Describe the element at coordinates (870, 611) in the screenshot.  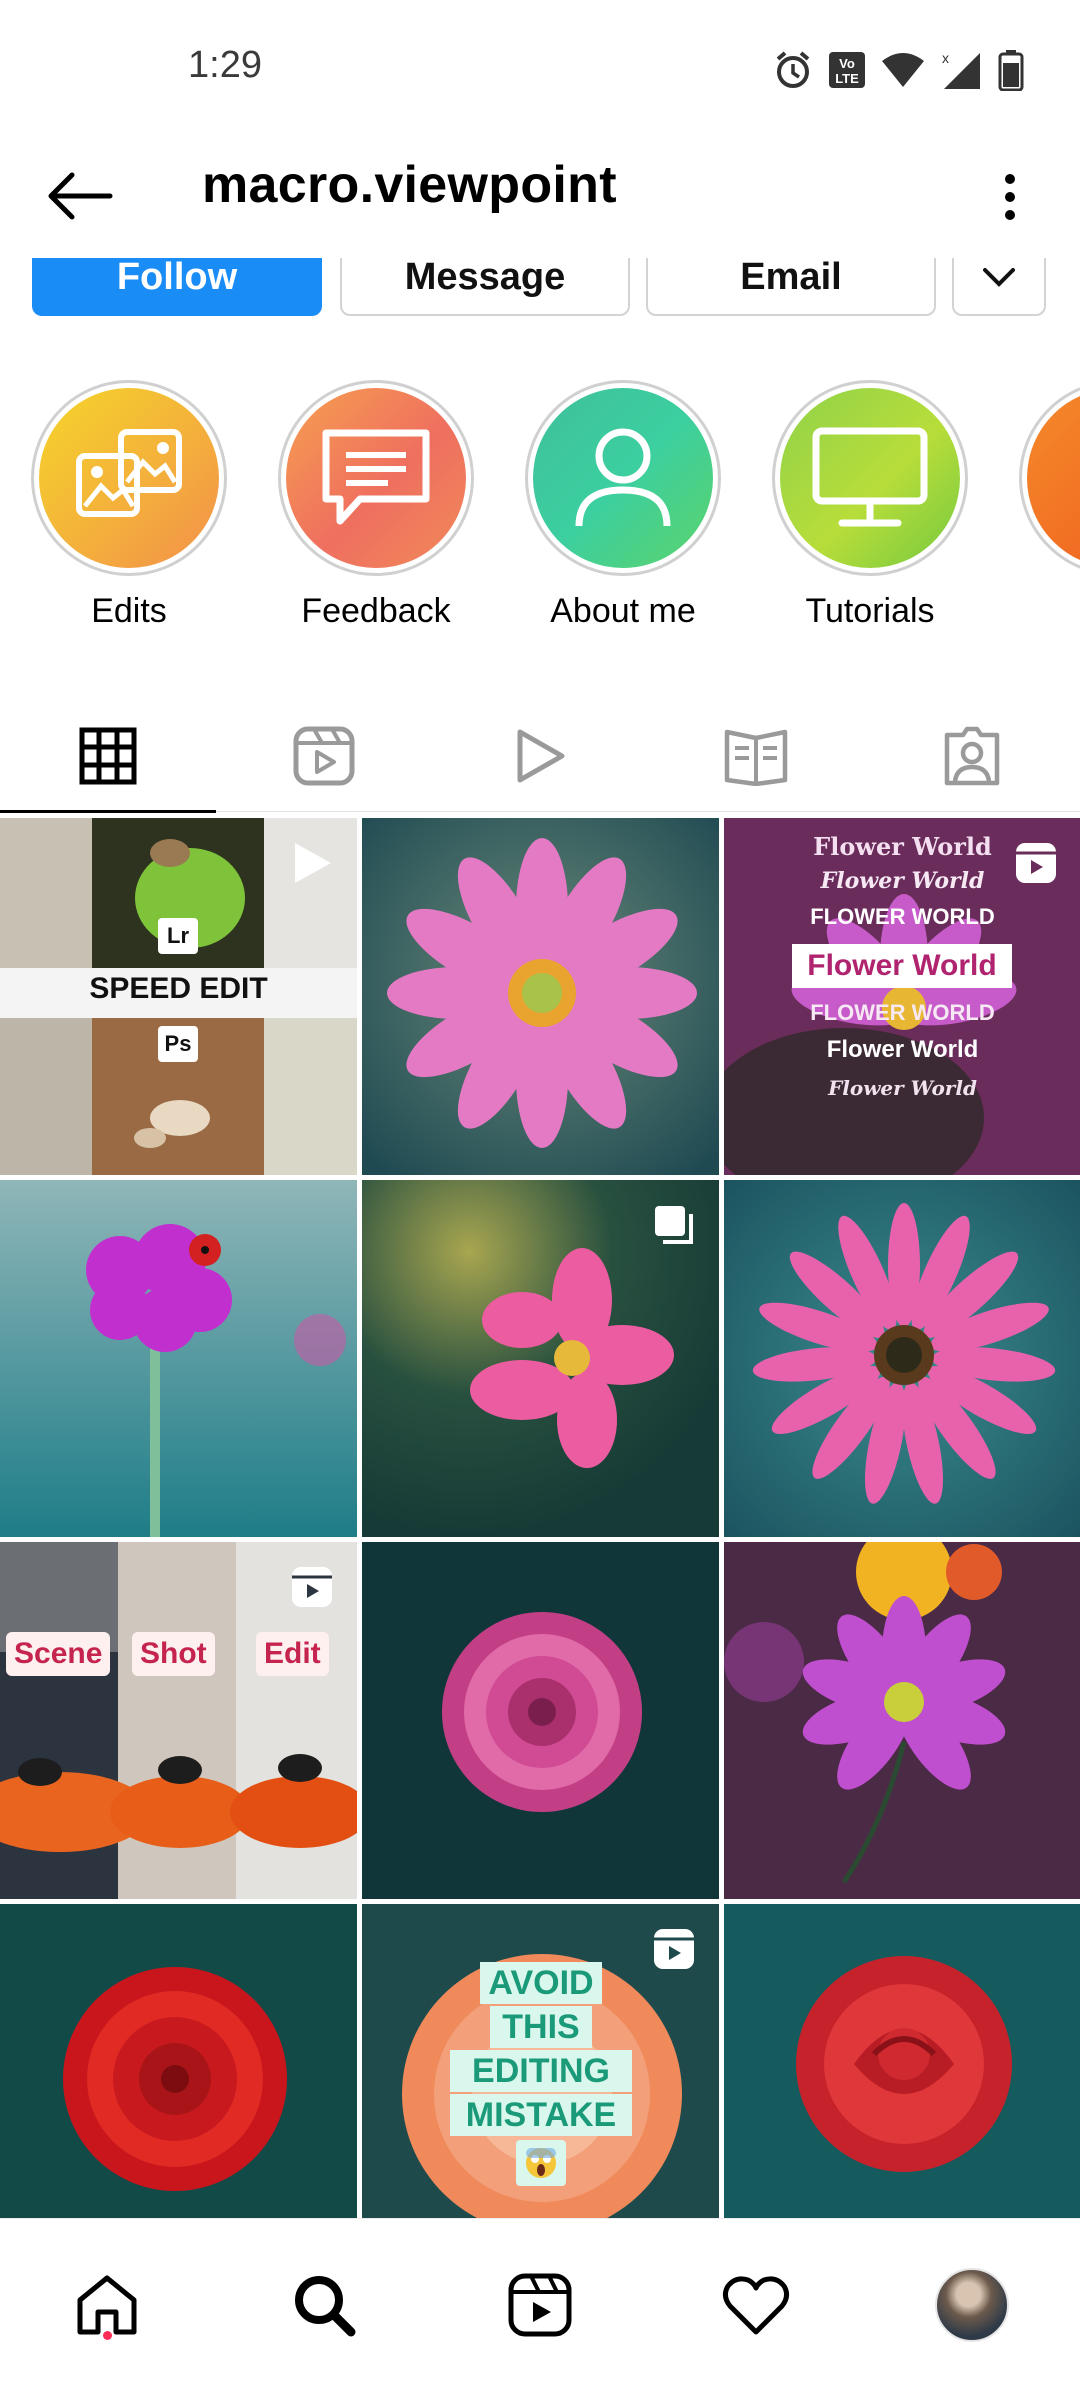
I see `highlight-label: Tutorials` at that location.